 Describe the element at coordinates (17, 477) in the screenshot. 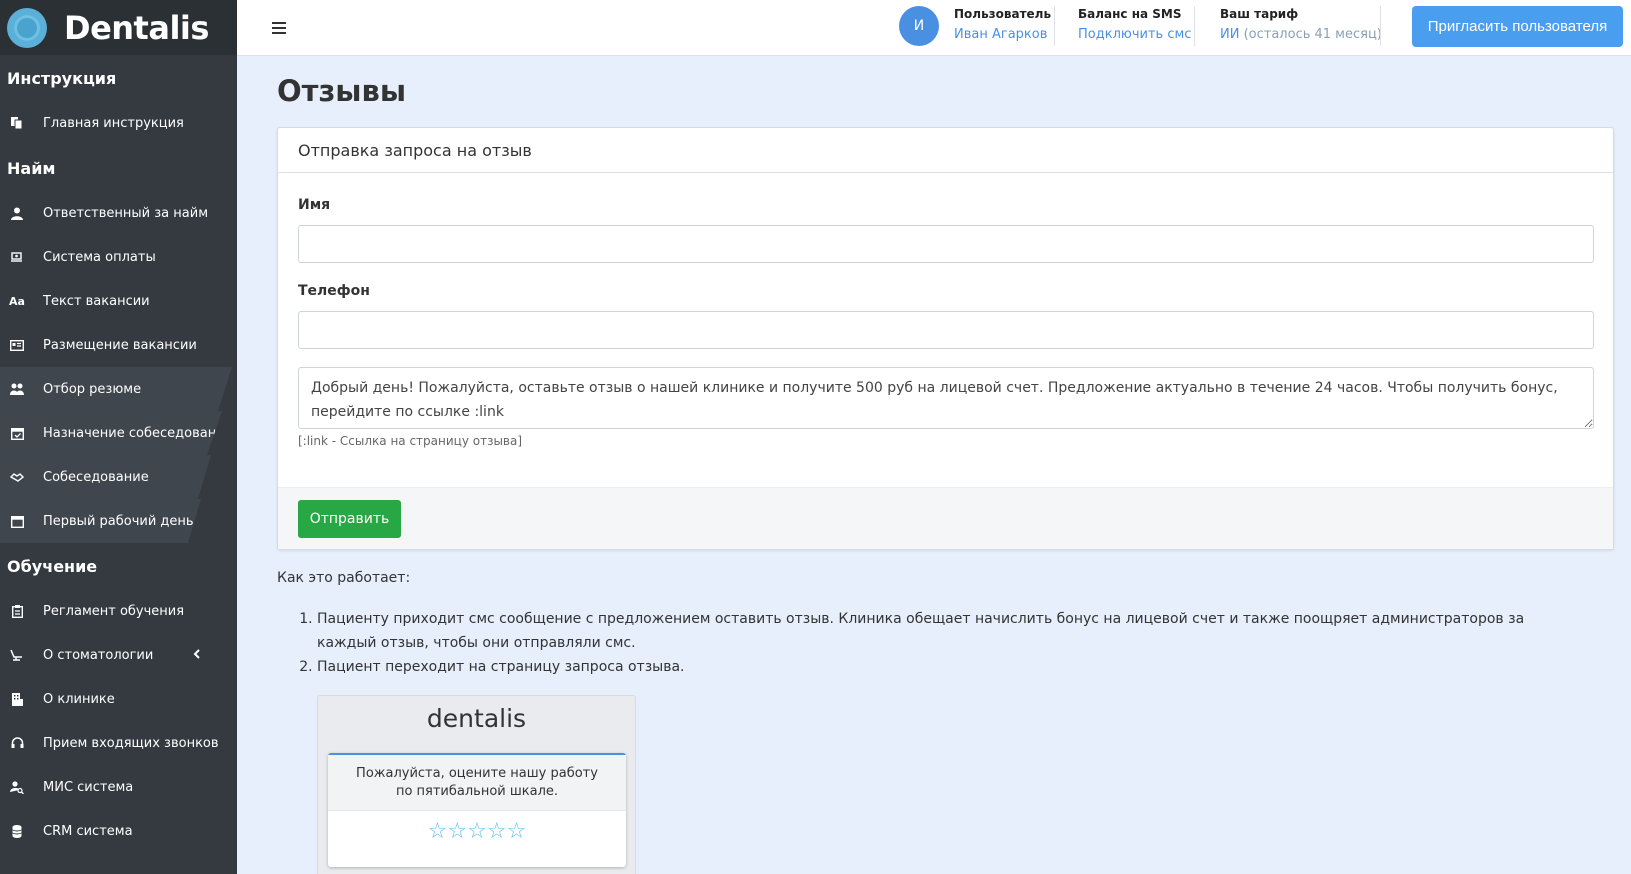

I see `handshake-icon` at that location.